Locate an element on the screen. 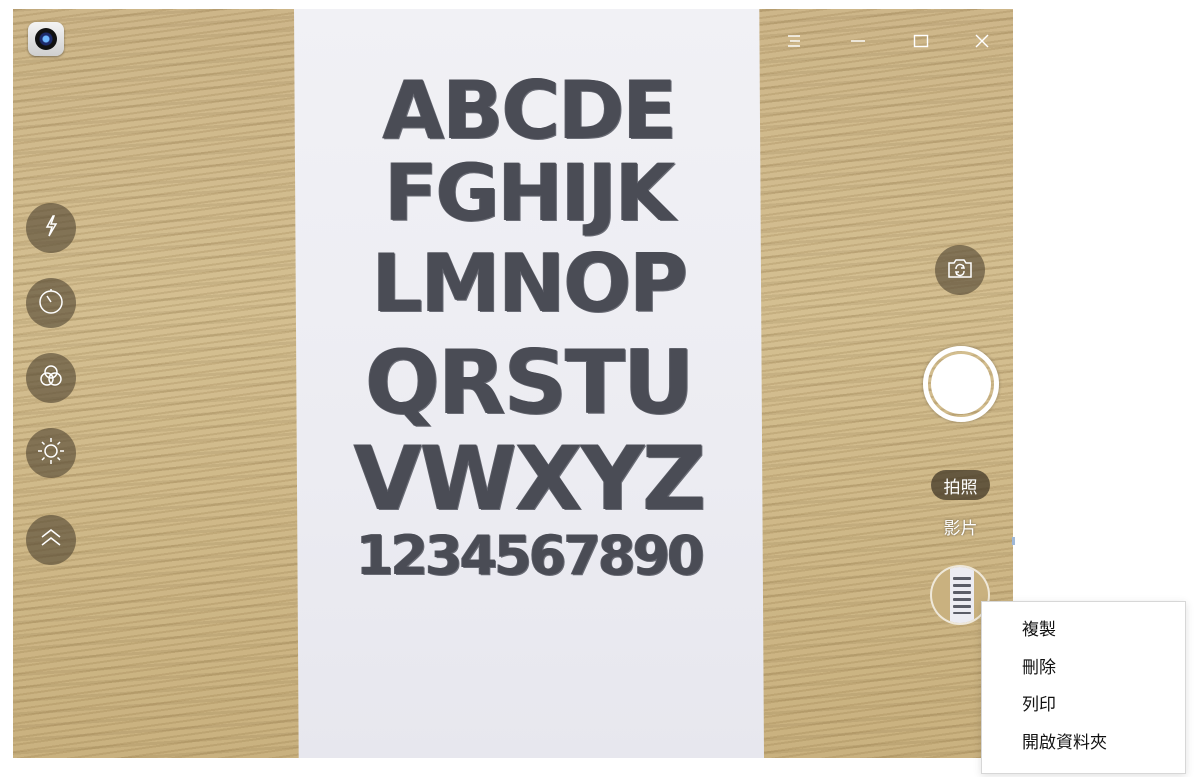 The image size is (1194, 777). camera-app-icon is located at coordinates (46, 39).